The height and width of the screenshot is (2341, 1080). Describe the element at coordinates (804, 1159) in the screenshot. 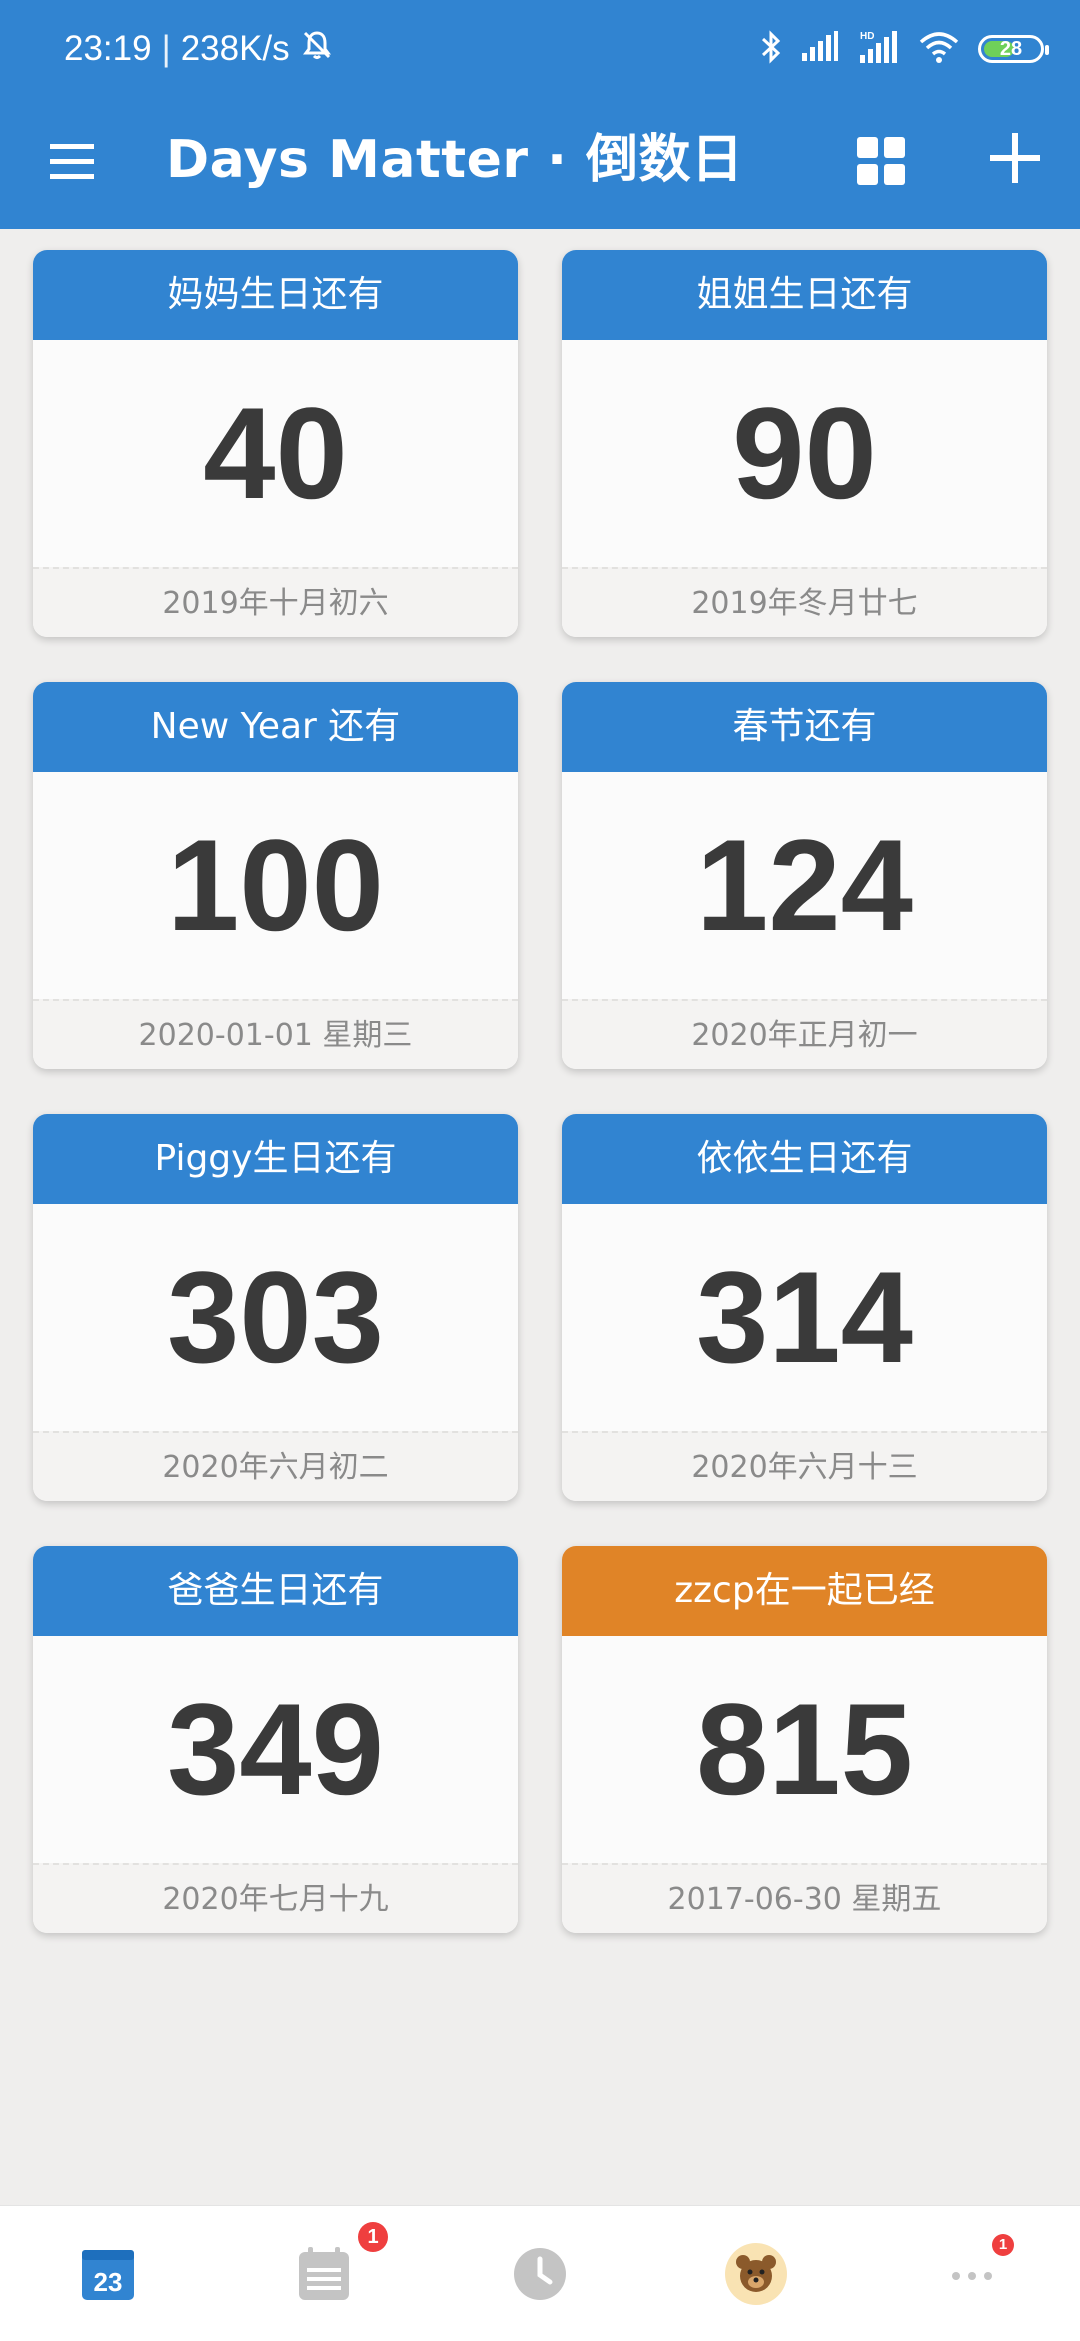

I see `event-title: 依依生日还有` at that location.